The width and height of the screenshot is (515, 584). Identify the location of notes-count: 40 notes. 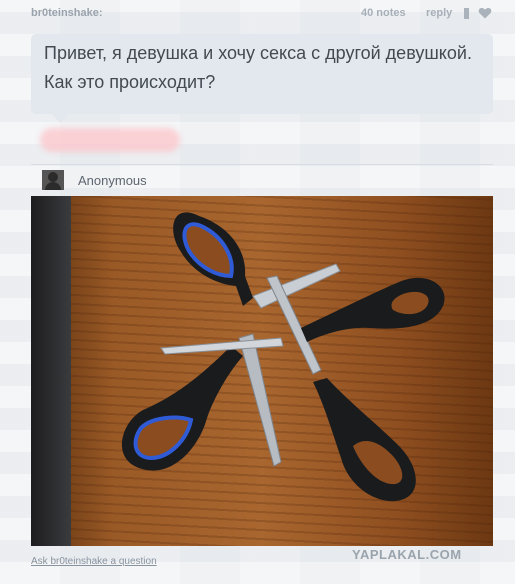
(383, 13).